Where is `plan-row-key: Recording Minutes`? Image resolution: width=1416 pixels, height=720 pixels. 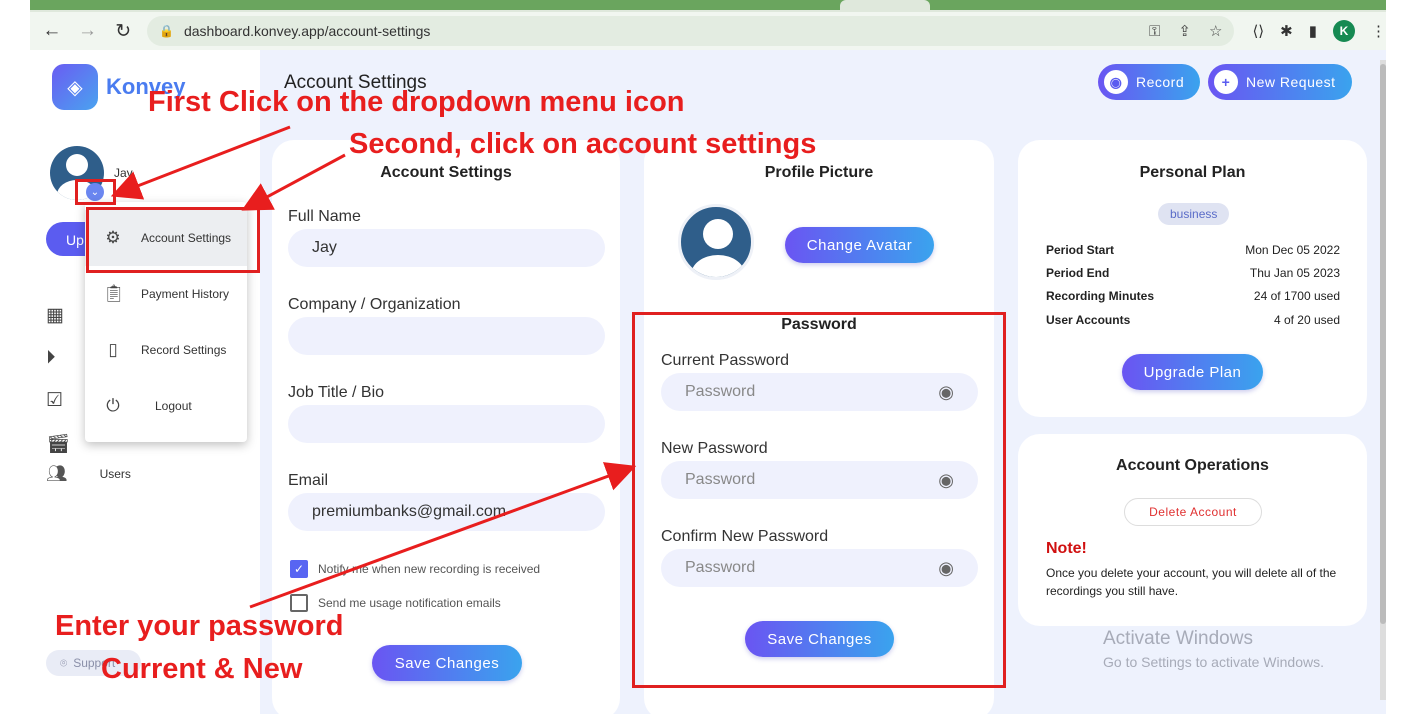 plan-row-key: Recording Minutes is located at coordinates (1100, 296).